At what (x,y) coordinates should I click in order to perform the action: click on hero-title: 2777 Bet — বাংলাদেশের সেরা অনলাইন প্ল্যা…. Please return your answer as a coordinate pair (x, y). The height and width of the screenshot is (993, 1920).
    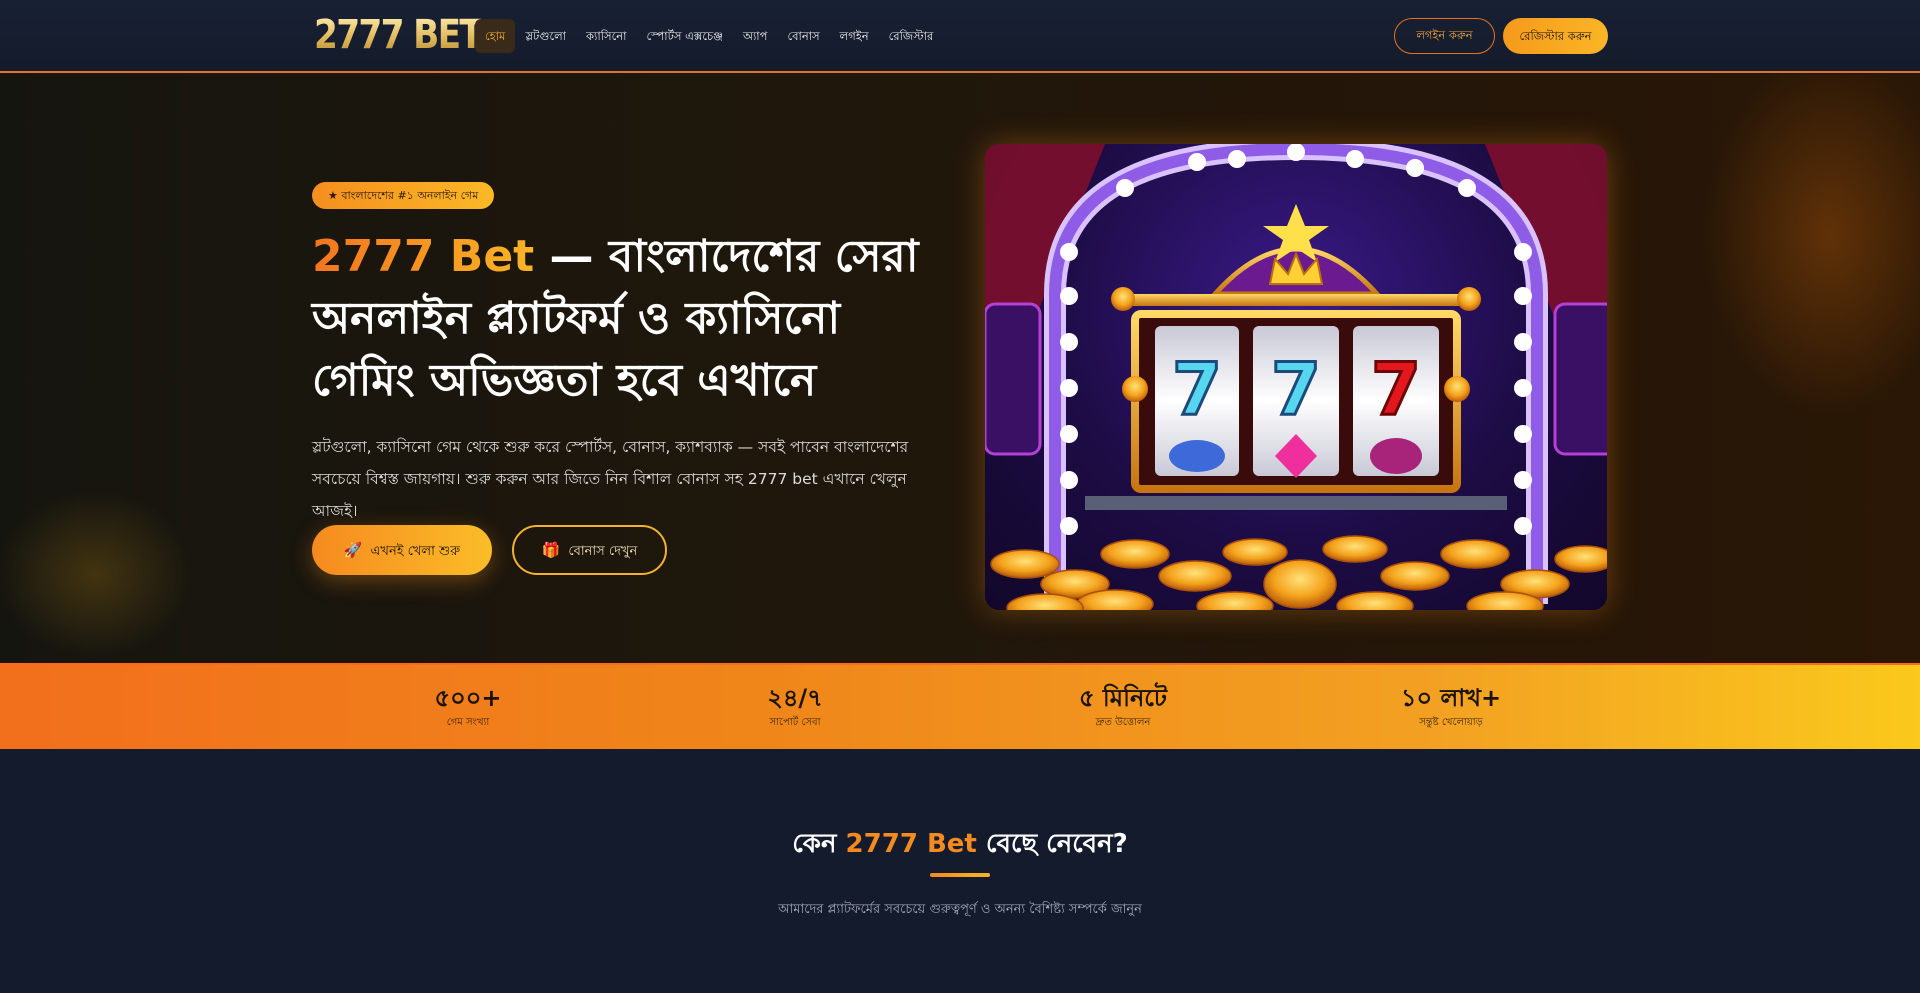
    Looking at the image, I should click on (632, 319).